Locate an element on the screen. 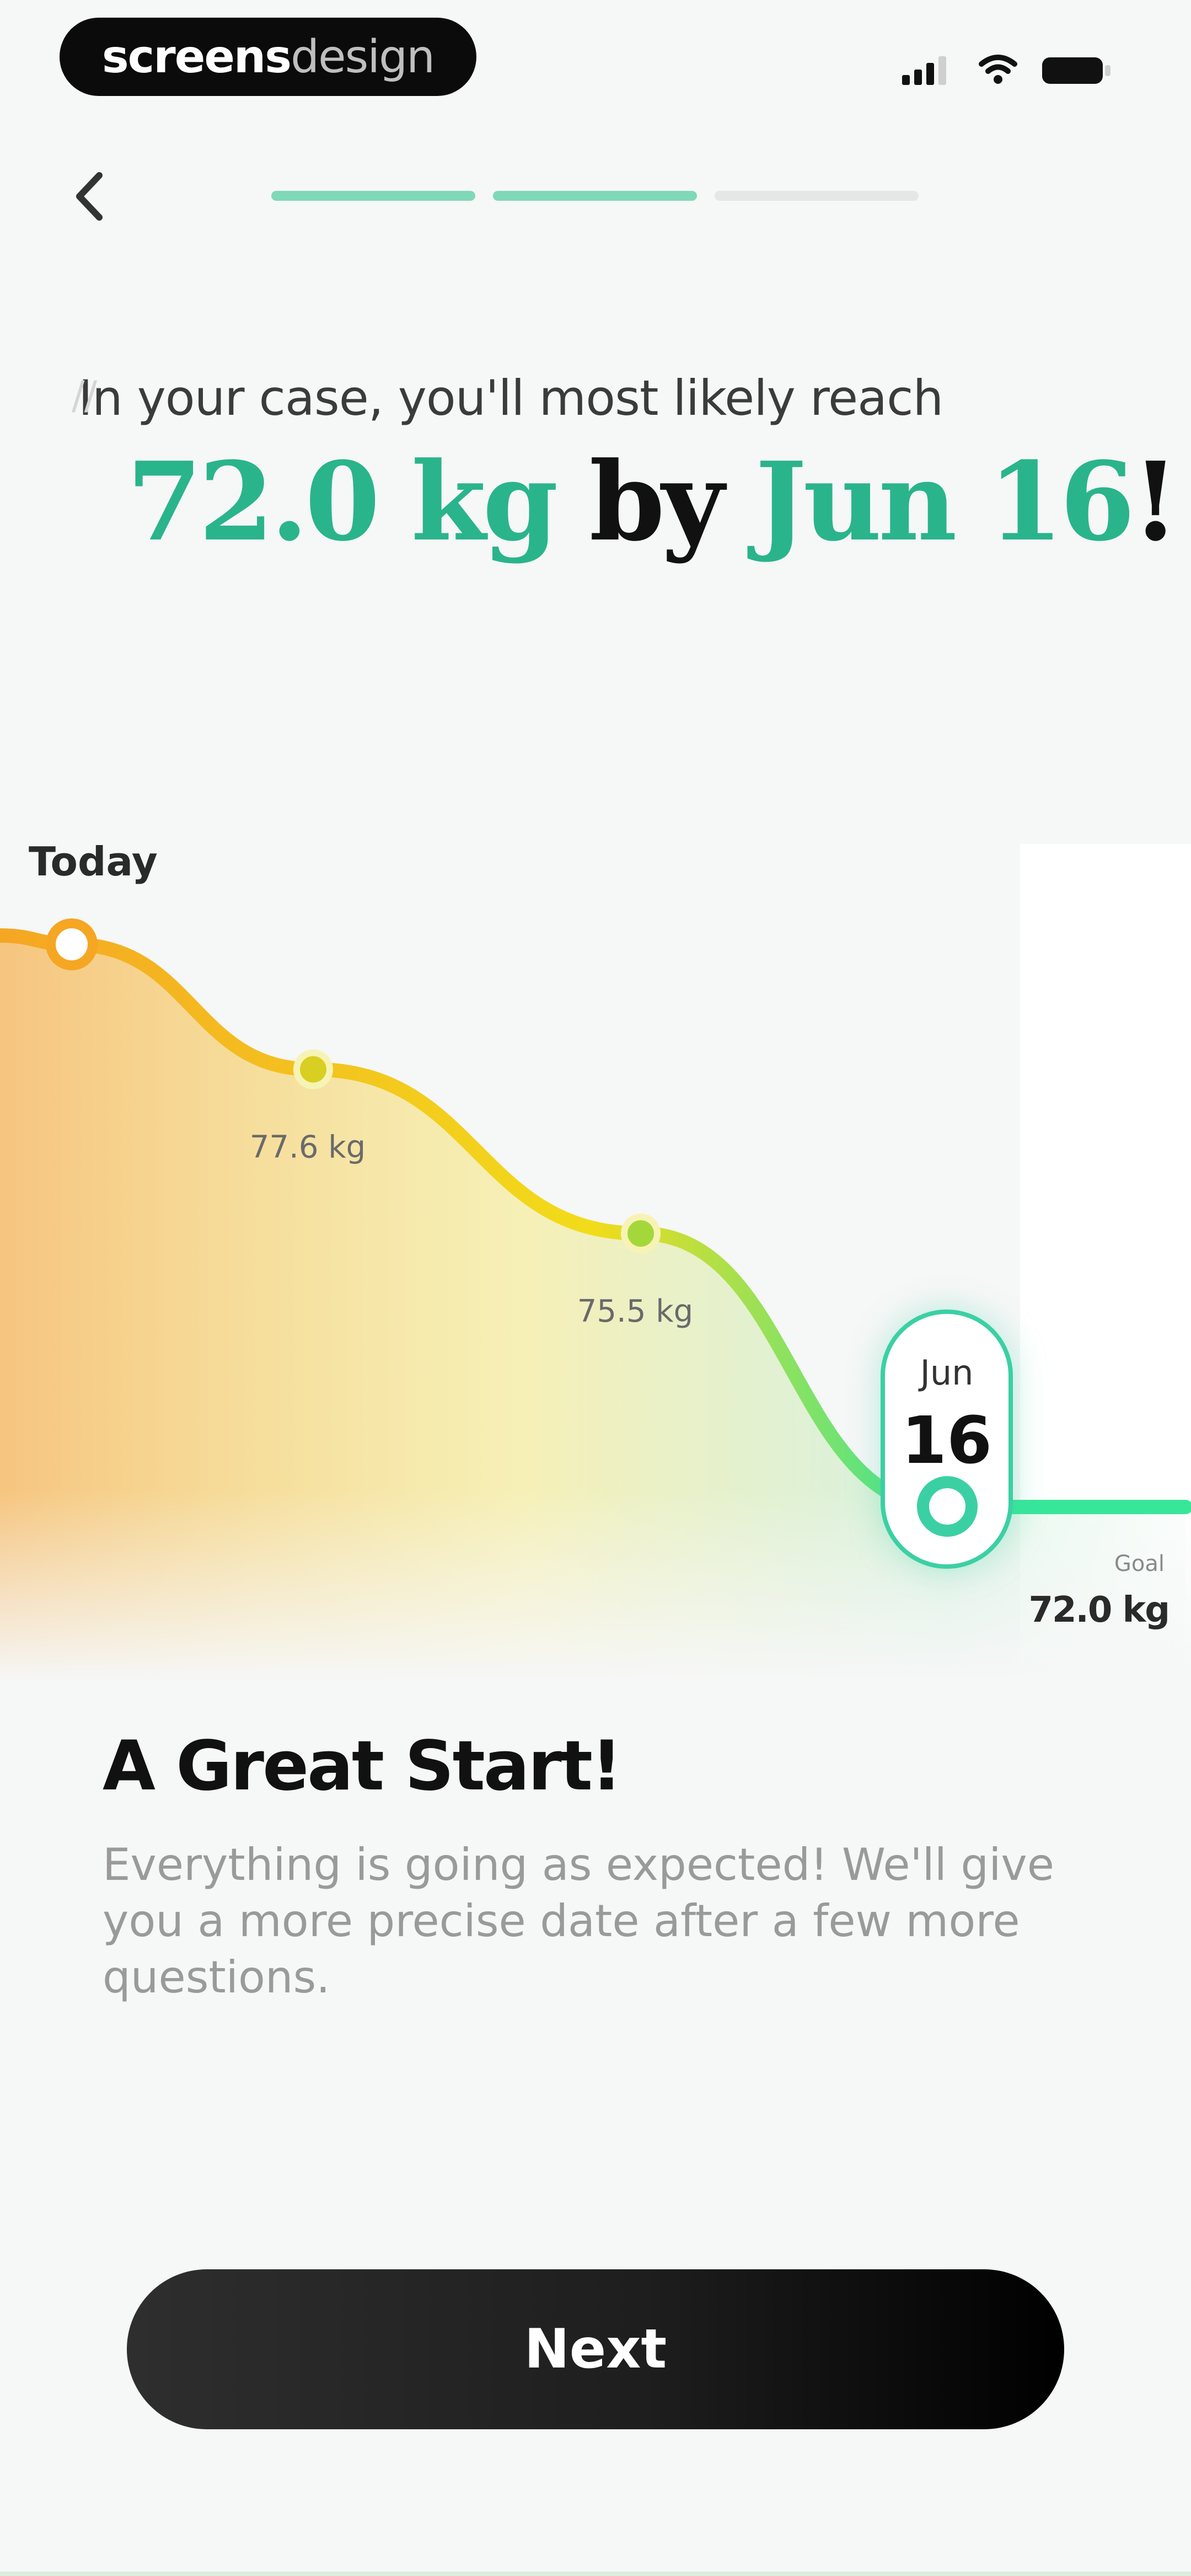 The height and width of the screenshot is (2576, 1191). headline-connector: by is located at coordinates (657, 502).